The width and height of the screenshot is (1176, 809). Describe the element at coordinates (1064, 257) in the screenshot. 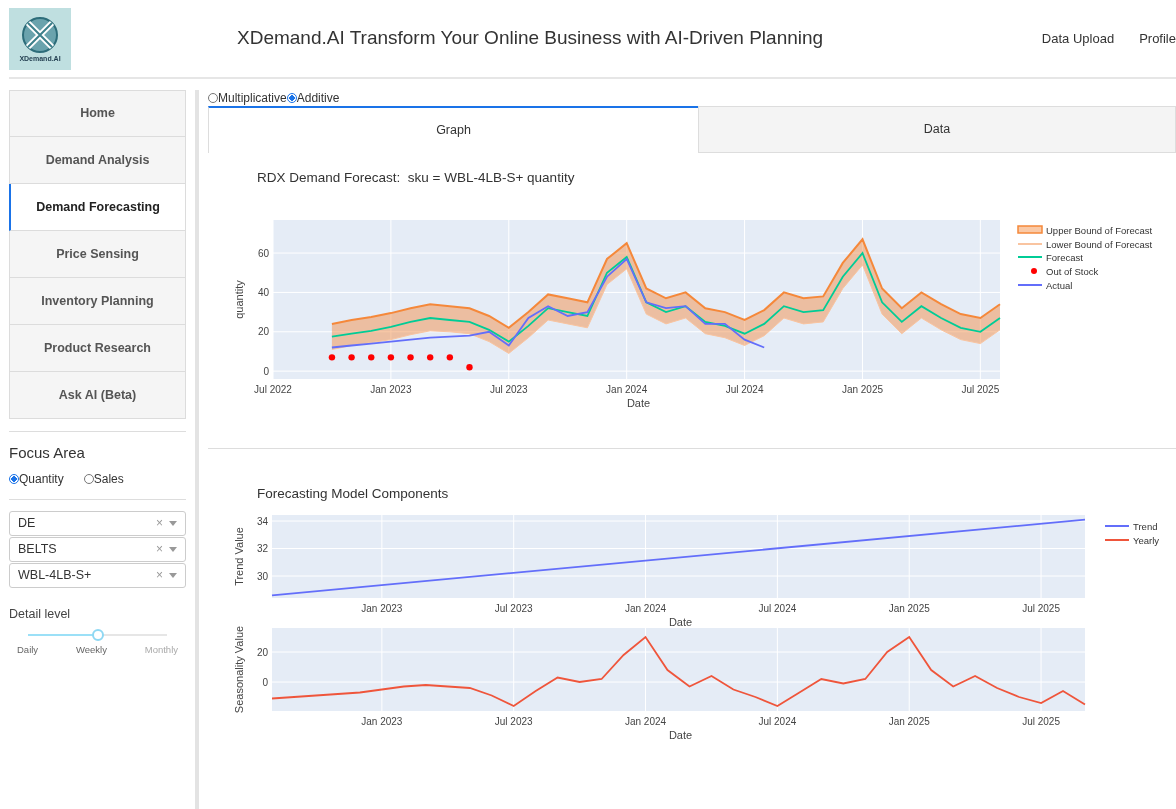

I see `legend-label: Forecast` at that location.